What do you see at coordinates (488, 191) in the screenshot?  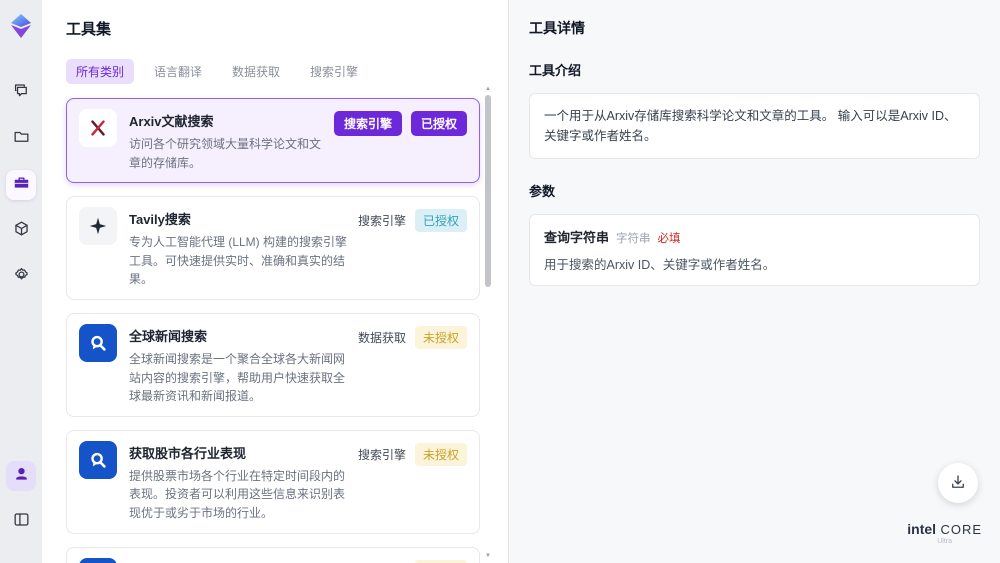 I see `scrollbar-thumb` at bounding box center [488, 191].